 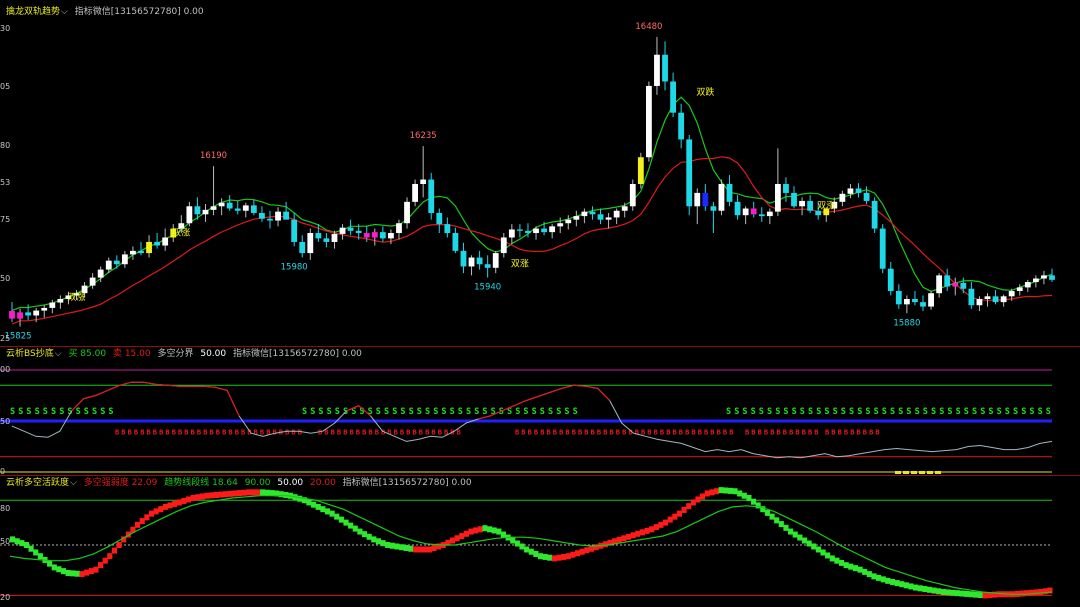 What do you see at coordinates (423, 136) in the screenshot?
I see `price-extreme-label: 16235` at bounding box center [423, 136].